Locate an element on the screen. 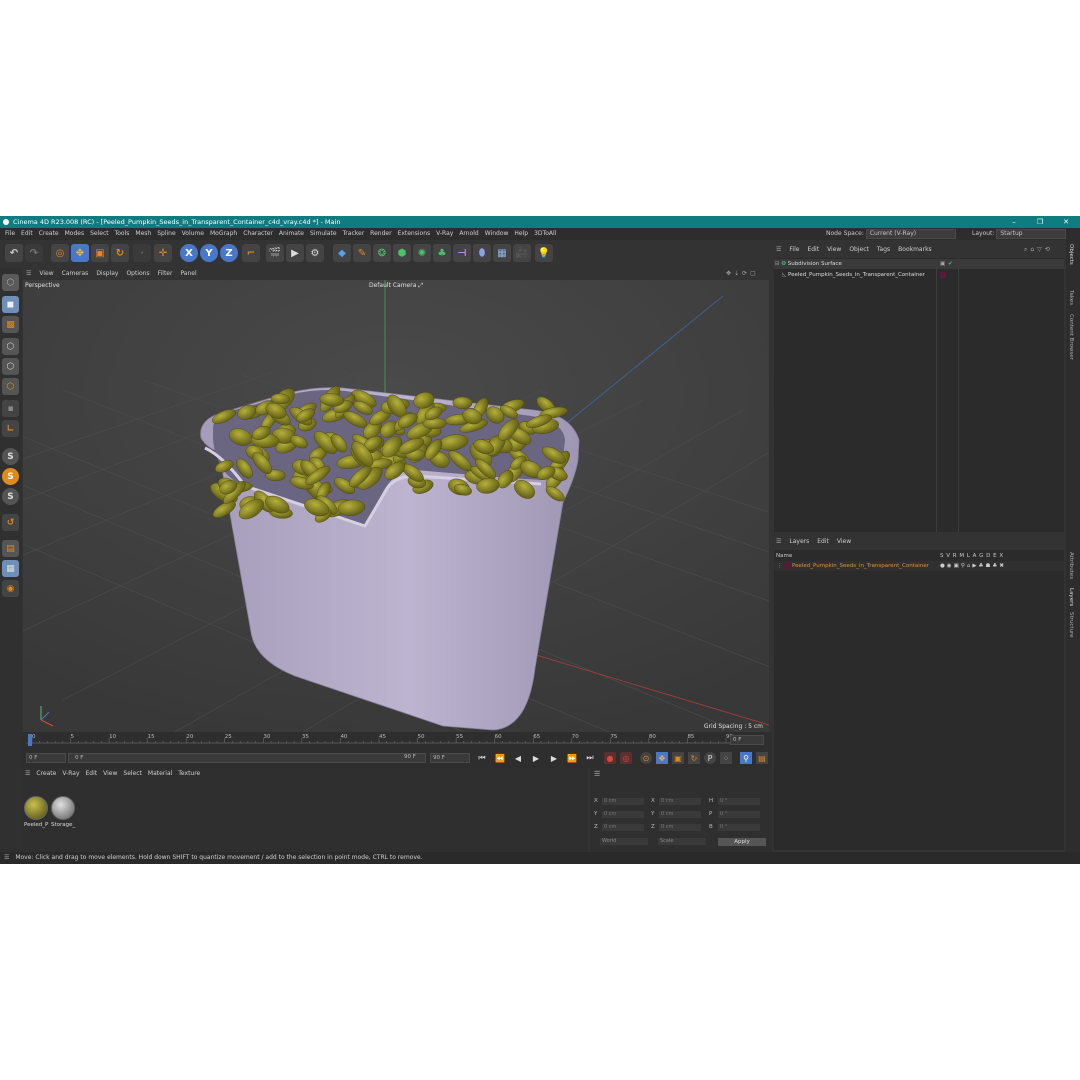  x-axis-button: X is located at coordinates (189, 253).